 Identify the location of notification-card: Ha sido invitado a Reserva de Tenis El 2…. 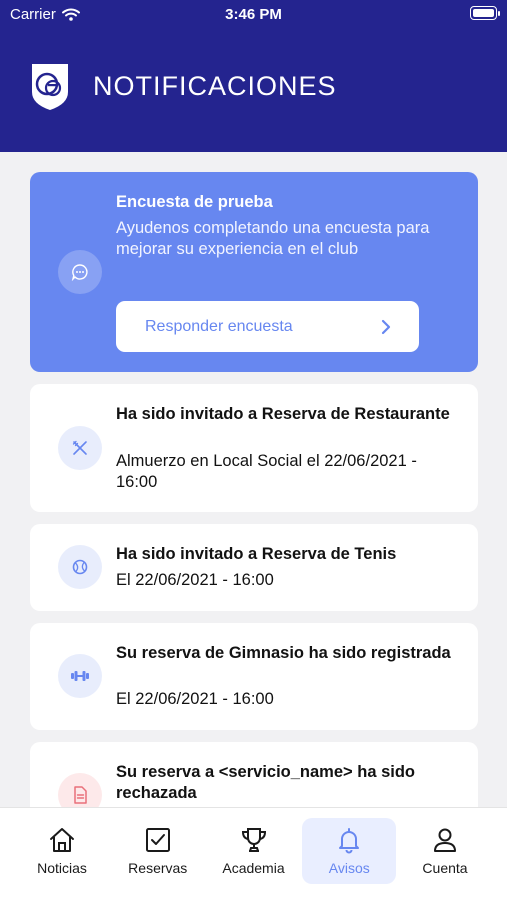
(254, 567).